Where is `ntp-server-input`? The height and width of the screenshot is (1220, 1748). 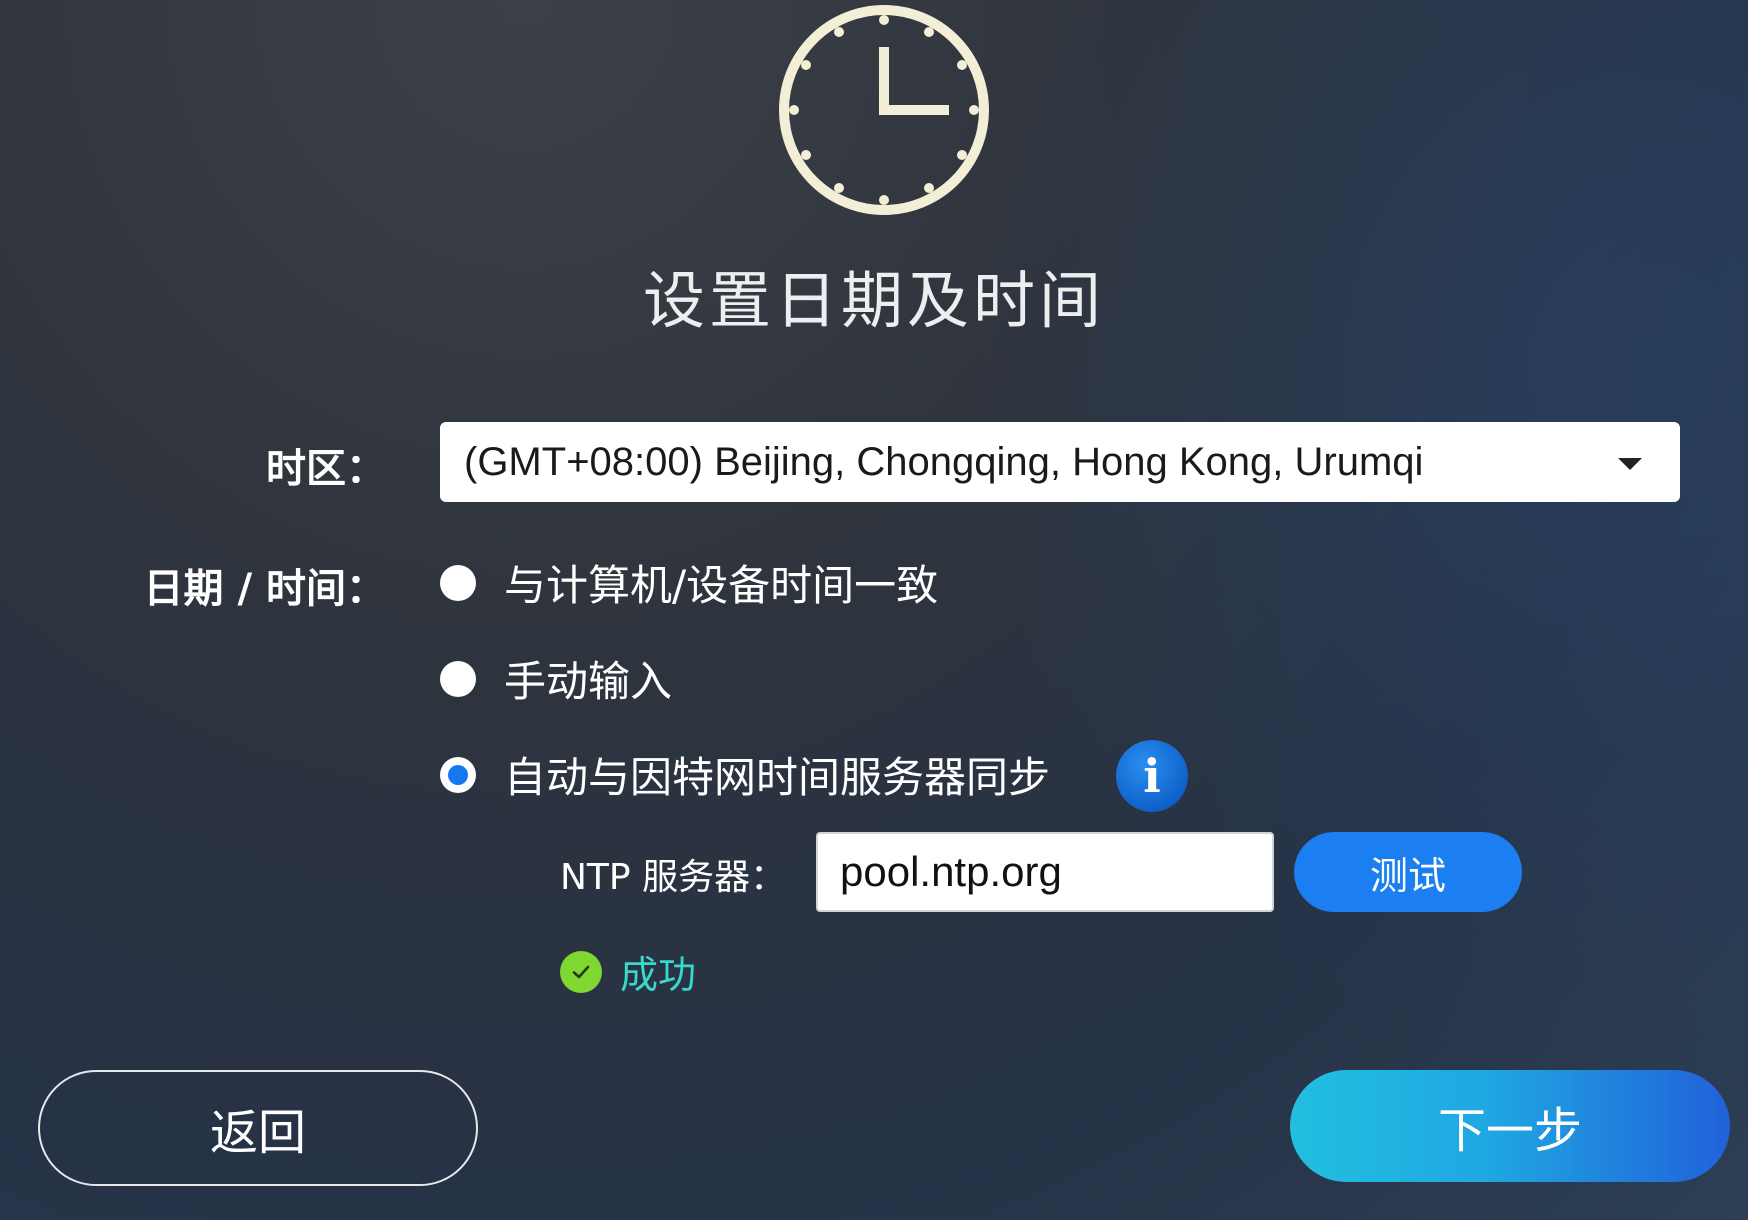 ntp-server-input is located at coordinates (1045, 872).